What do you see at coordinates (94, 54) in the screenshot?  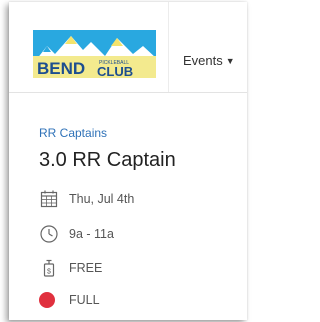 I see `bend-pickleball-club-logo: BEND PICKLEBALL CLUB` at bounding box center [94, 54].